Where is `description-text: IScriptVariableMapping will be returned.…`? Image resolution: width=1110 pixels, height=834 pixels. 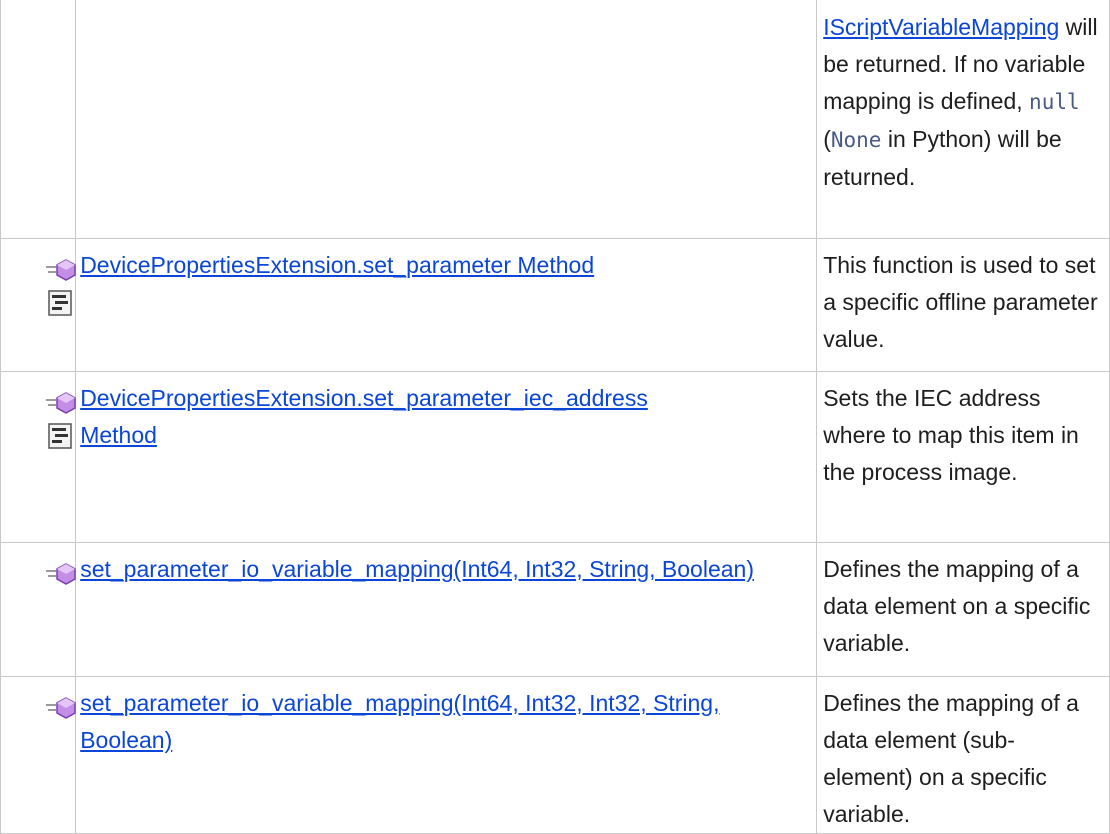
description-text: IScriptVariableMapping will be returned.… is located at coordinates (961, 98).